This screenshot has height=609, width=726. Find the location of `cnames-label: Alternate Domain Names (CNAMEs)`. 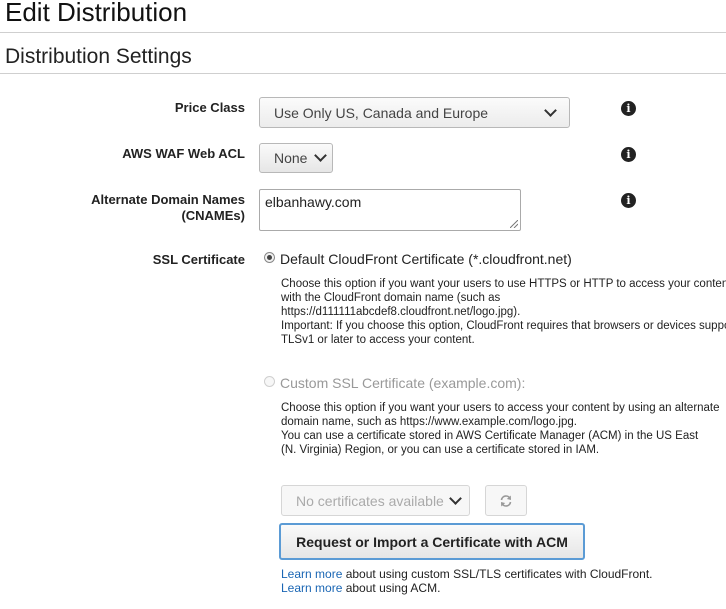

cnames-label: Alternate Domain Names (CNAMEs) is located at coordinates (122, 208).